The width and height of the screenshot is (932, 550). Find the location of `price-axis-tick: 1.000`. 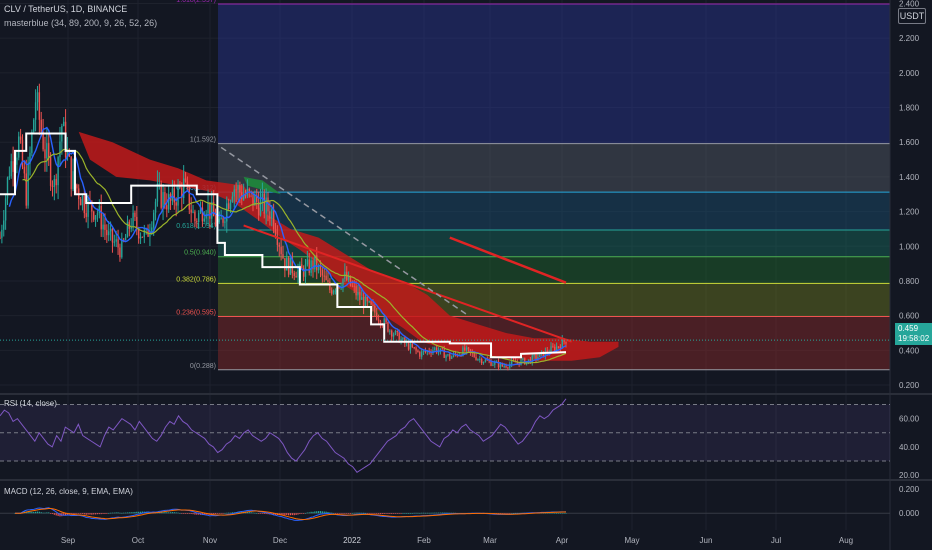

price-axis-tick: 1.000 is located at coordinates (909, 246).